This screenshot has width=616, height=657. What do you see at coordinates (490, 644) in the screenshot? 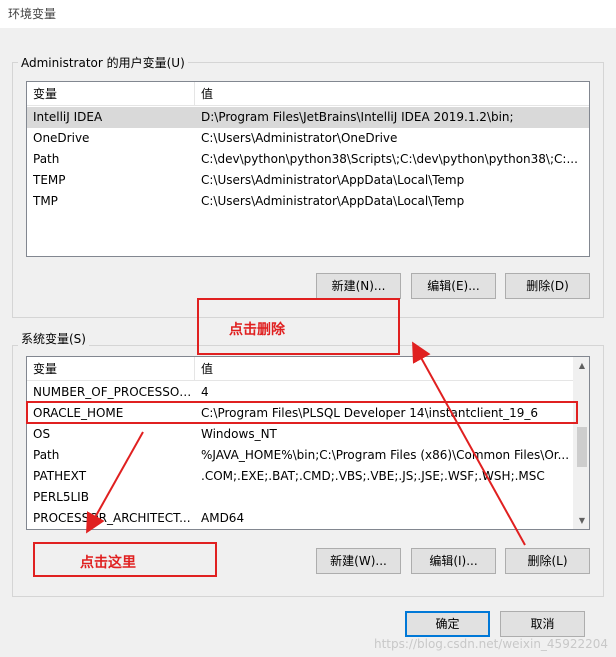
I see `watermark: https://blog.csdn.net/weixin_45922204` at bounding box center [490, 644].